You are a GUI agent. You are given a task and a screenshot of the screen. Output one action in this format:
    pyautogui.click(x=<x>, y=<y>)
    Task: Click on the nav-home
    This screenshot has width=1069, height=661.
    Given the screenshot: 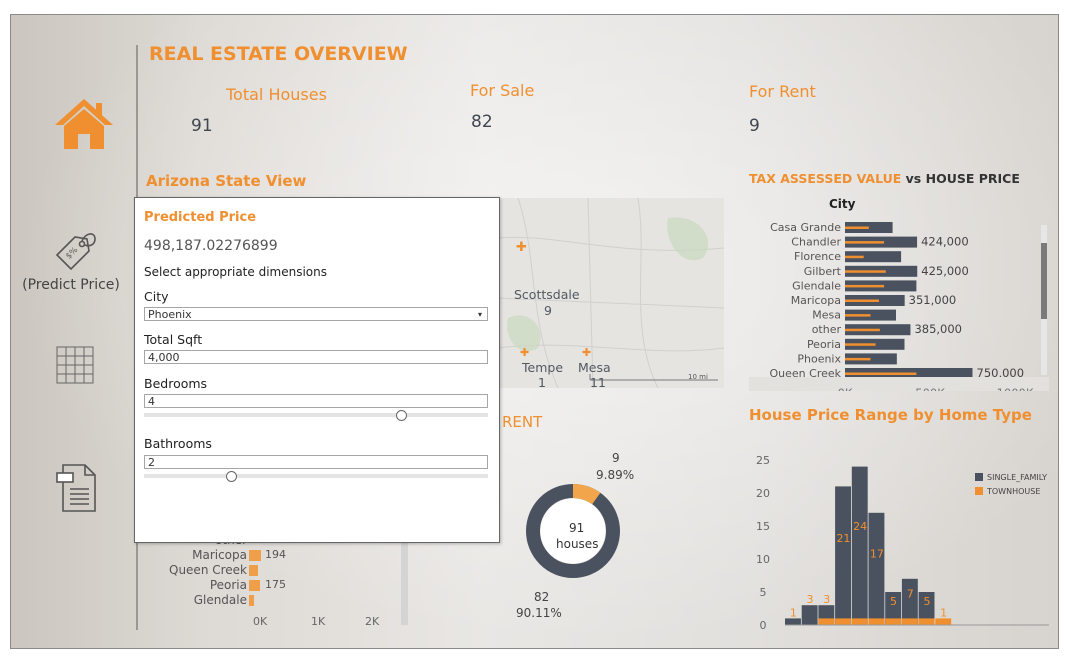 What is the action you would take?
    pyautogui.click(x=84, y=125)
    